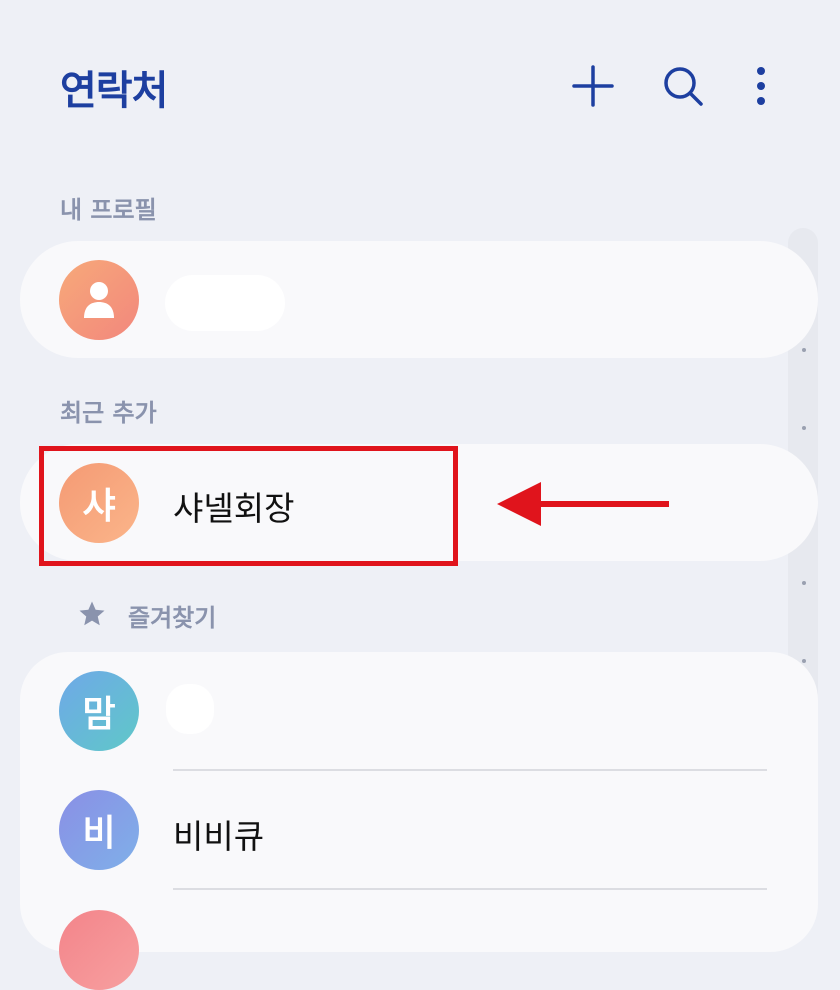  I want to click on avatar: 맘, so click(99, 711).